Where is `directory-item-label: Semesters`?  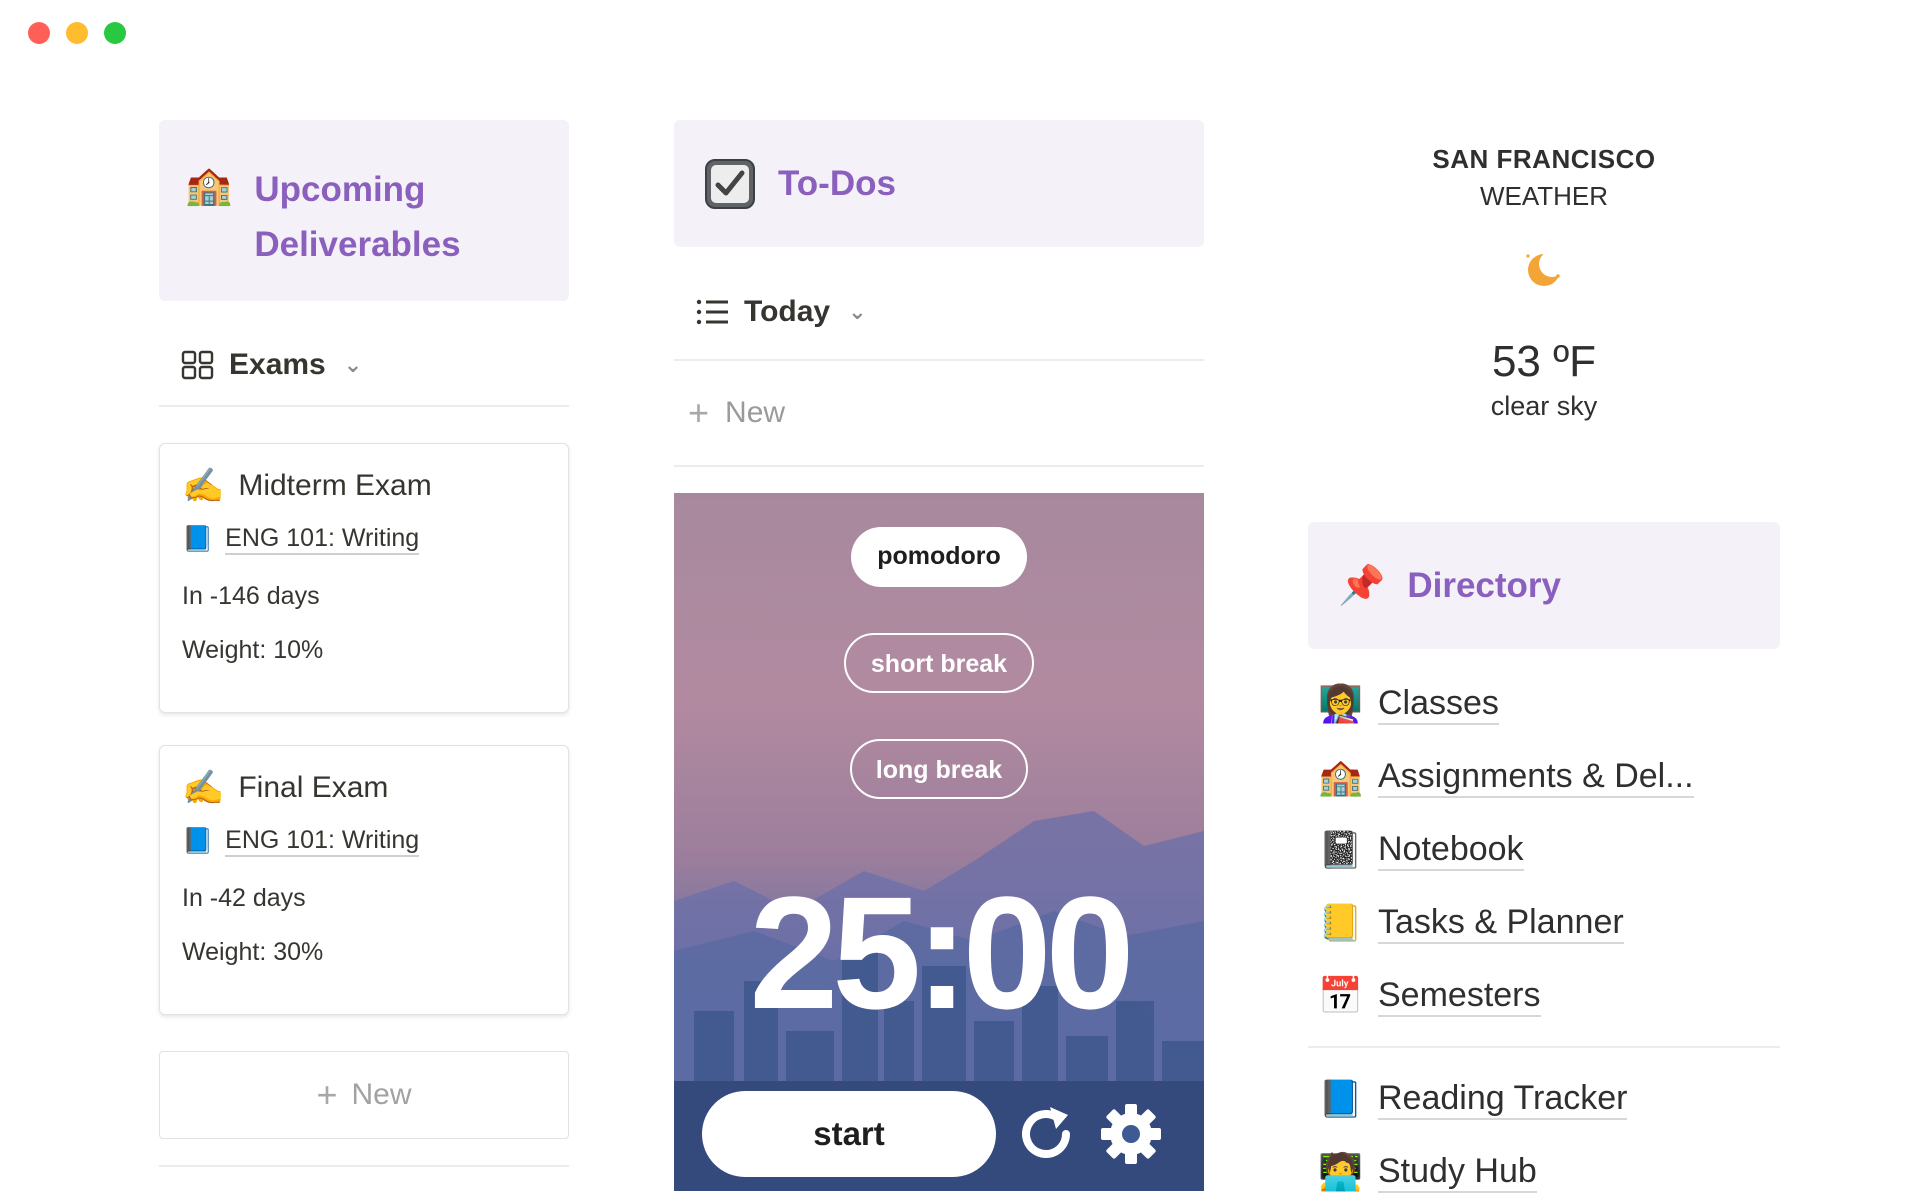
directory-item-label: Semesters is located at coordinates (1459, 996).